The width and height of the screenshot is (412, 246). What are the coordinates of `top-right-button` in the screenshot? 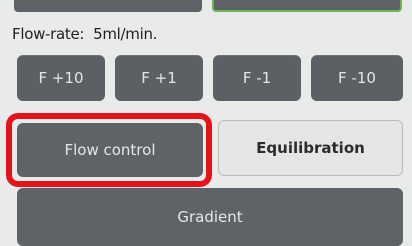 It's located at (307, 6).